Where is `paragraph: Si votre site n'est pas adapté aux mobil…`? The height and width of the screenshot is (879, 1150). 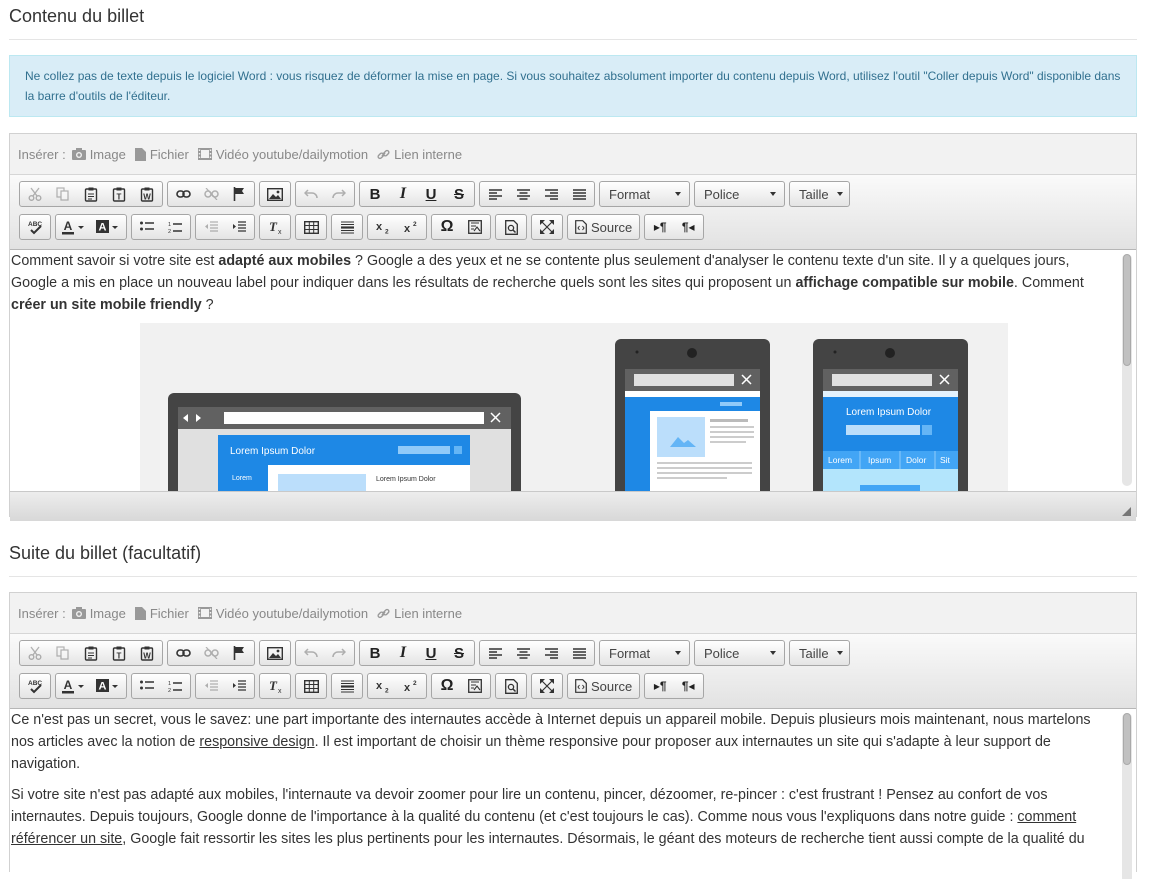
paragraph: Si votre site n'est pas adapté aux mobil… is located at coordinates (548, 817).